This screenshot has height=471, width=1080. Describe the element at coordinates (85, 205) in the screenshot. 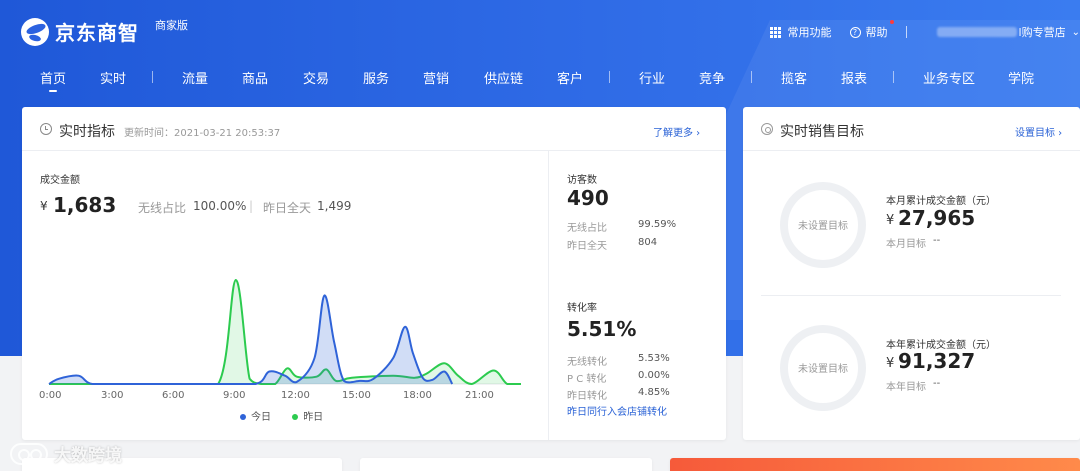

I see `gmv-value: 1,683` at that location.